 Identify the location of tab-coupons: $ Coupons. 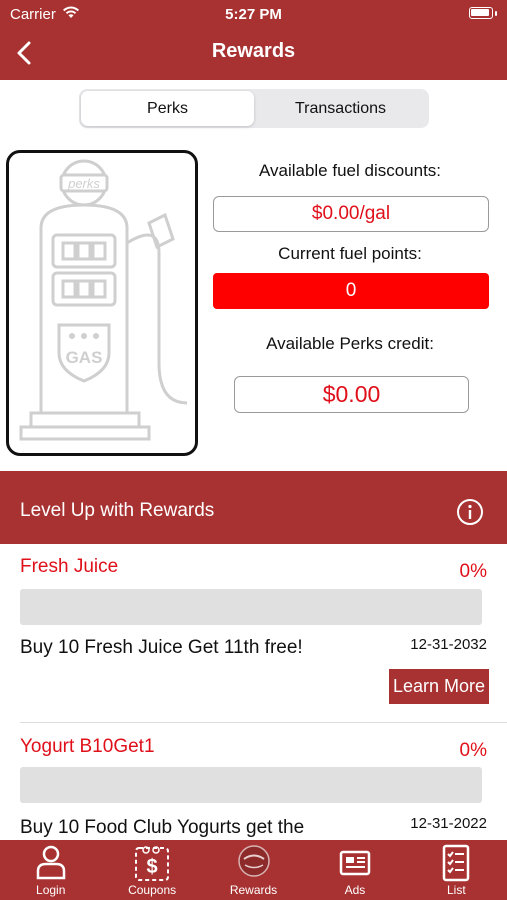
(151, 870).